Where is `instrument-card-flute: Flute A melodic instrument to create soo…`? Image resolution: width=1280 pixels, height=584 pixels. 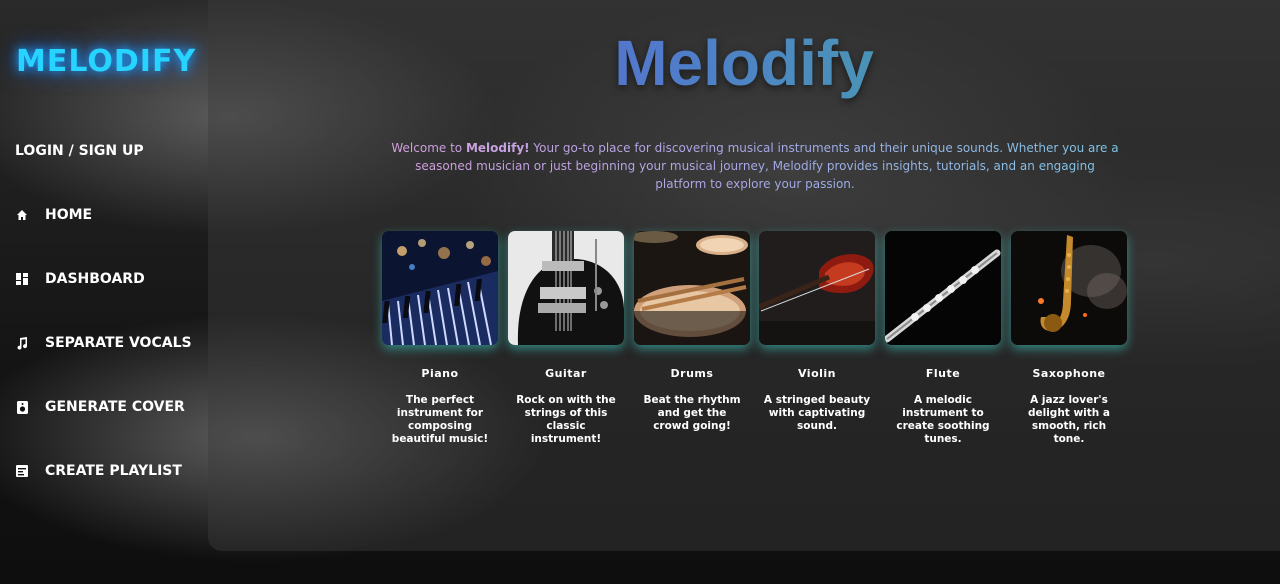
instrument-card-flute: Flute A melodic instrument to create soo… is located at coordinates (943, 338).